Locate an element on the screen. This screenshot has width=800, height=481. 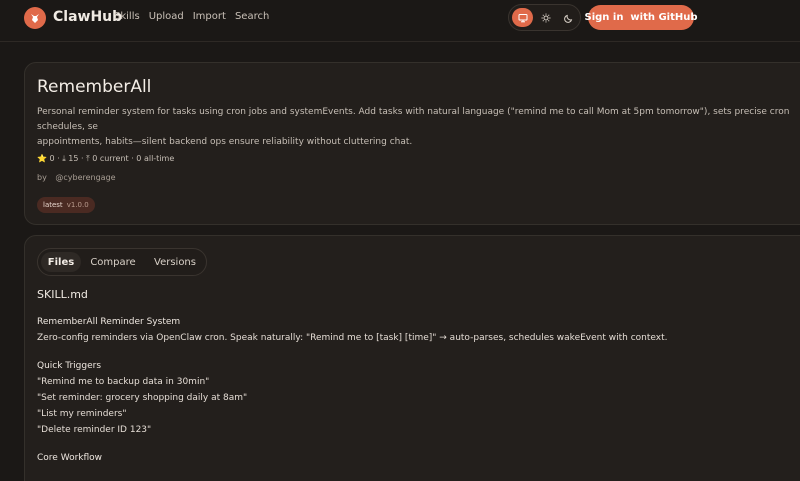
md-heading: Core Workflow is located at coordinates (70, 458).